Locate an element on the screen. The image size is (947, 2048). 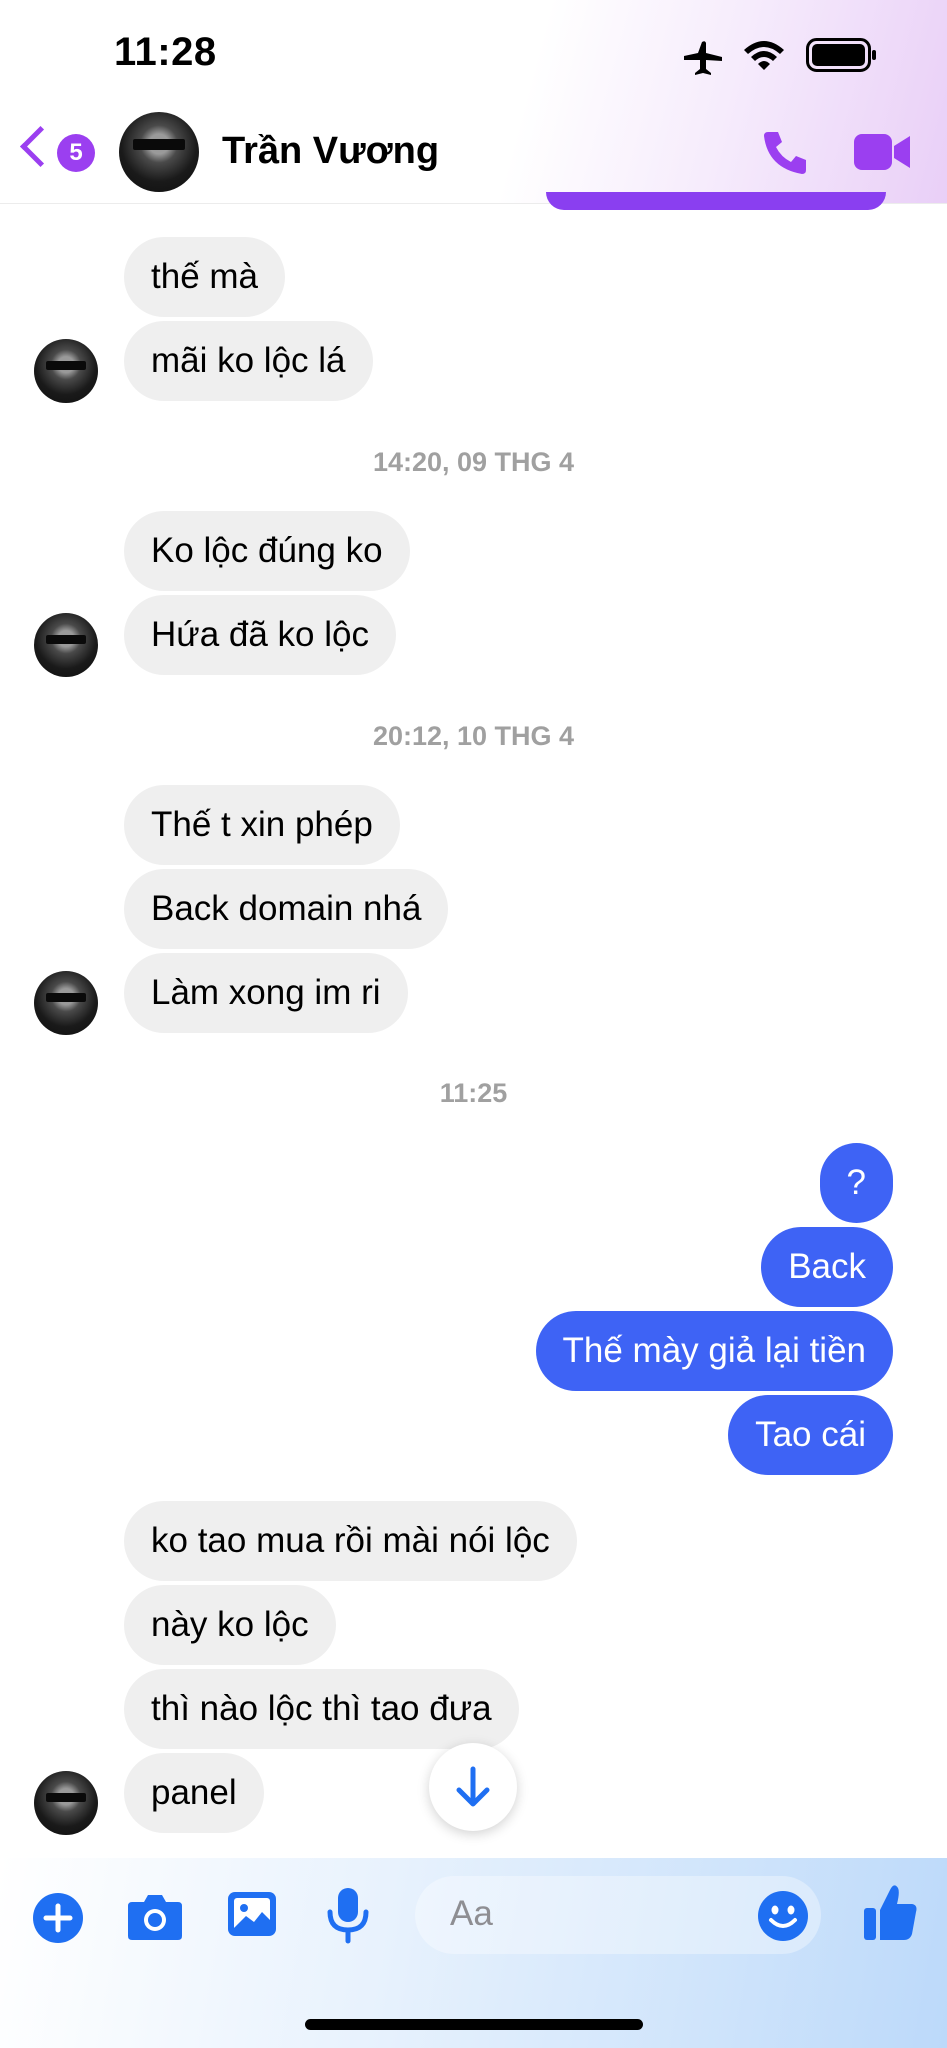
wifi-icon is located at coordinates (764, 55).